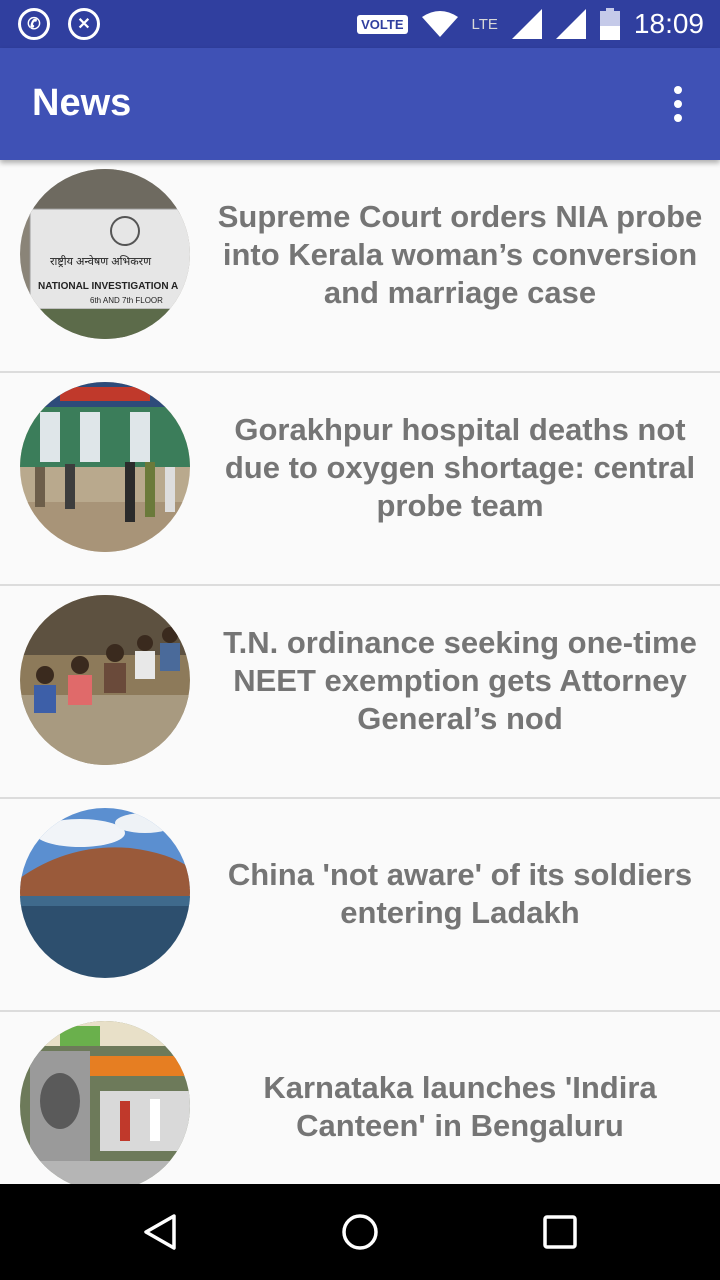 Image resolution: width=720 pixels, height=1280 pixels. What do you see at coordinates (101, 261) in the screenshot?
I see `svg-text: राष्ट्रीय अन्वेषण अभिकरण` at bounding box center [101, 261].